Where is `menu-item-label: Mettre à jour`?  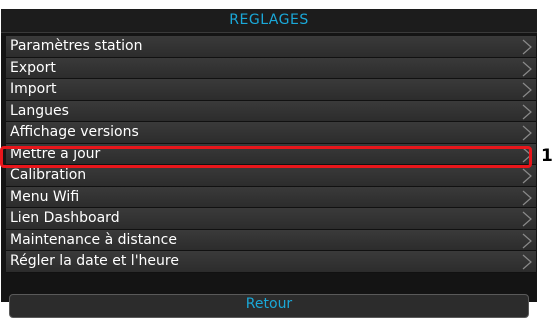 menu-item-label: Mettre à jour is located at coordinates (55, 153).